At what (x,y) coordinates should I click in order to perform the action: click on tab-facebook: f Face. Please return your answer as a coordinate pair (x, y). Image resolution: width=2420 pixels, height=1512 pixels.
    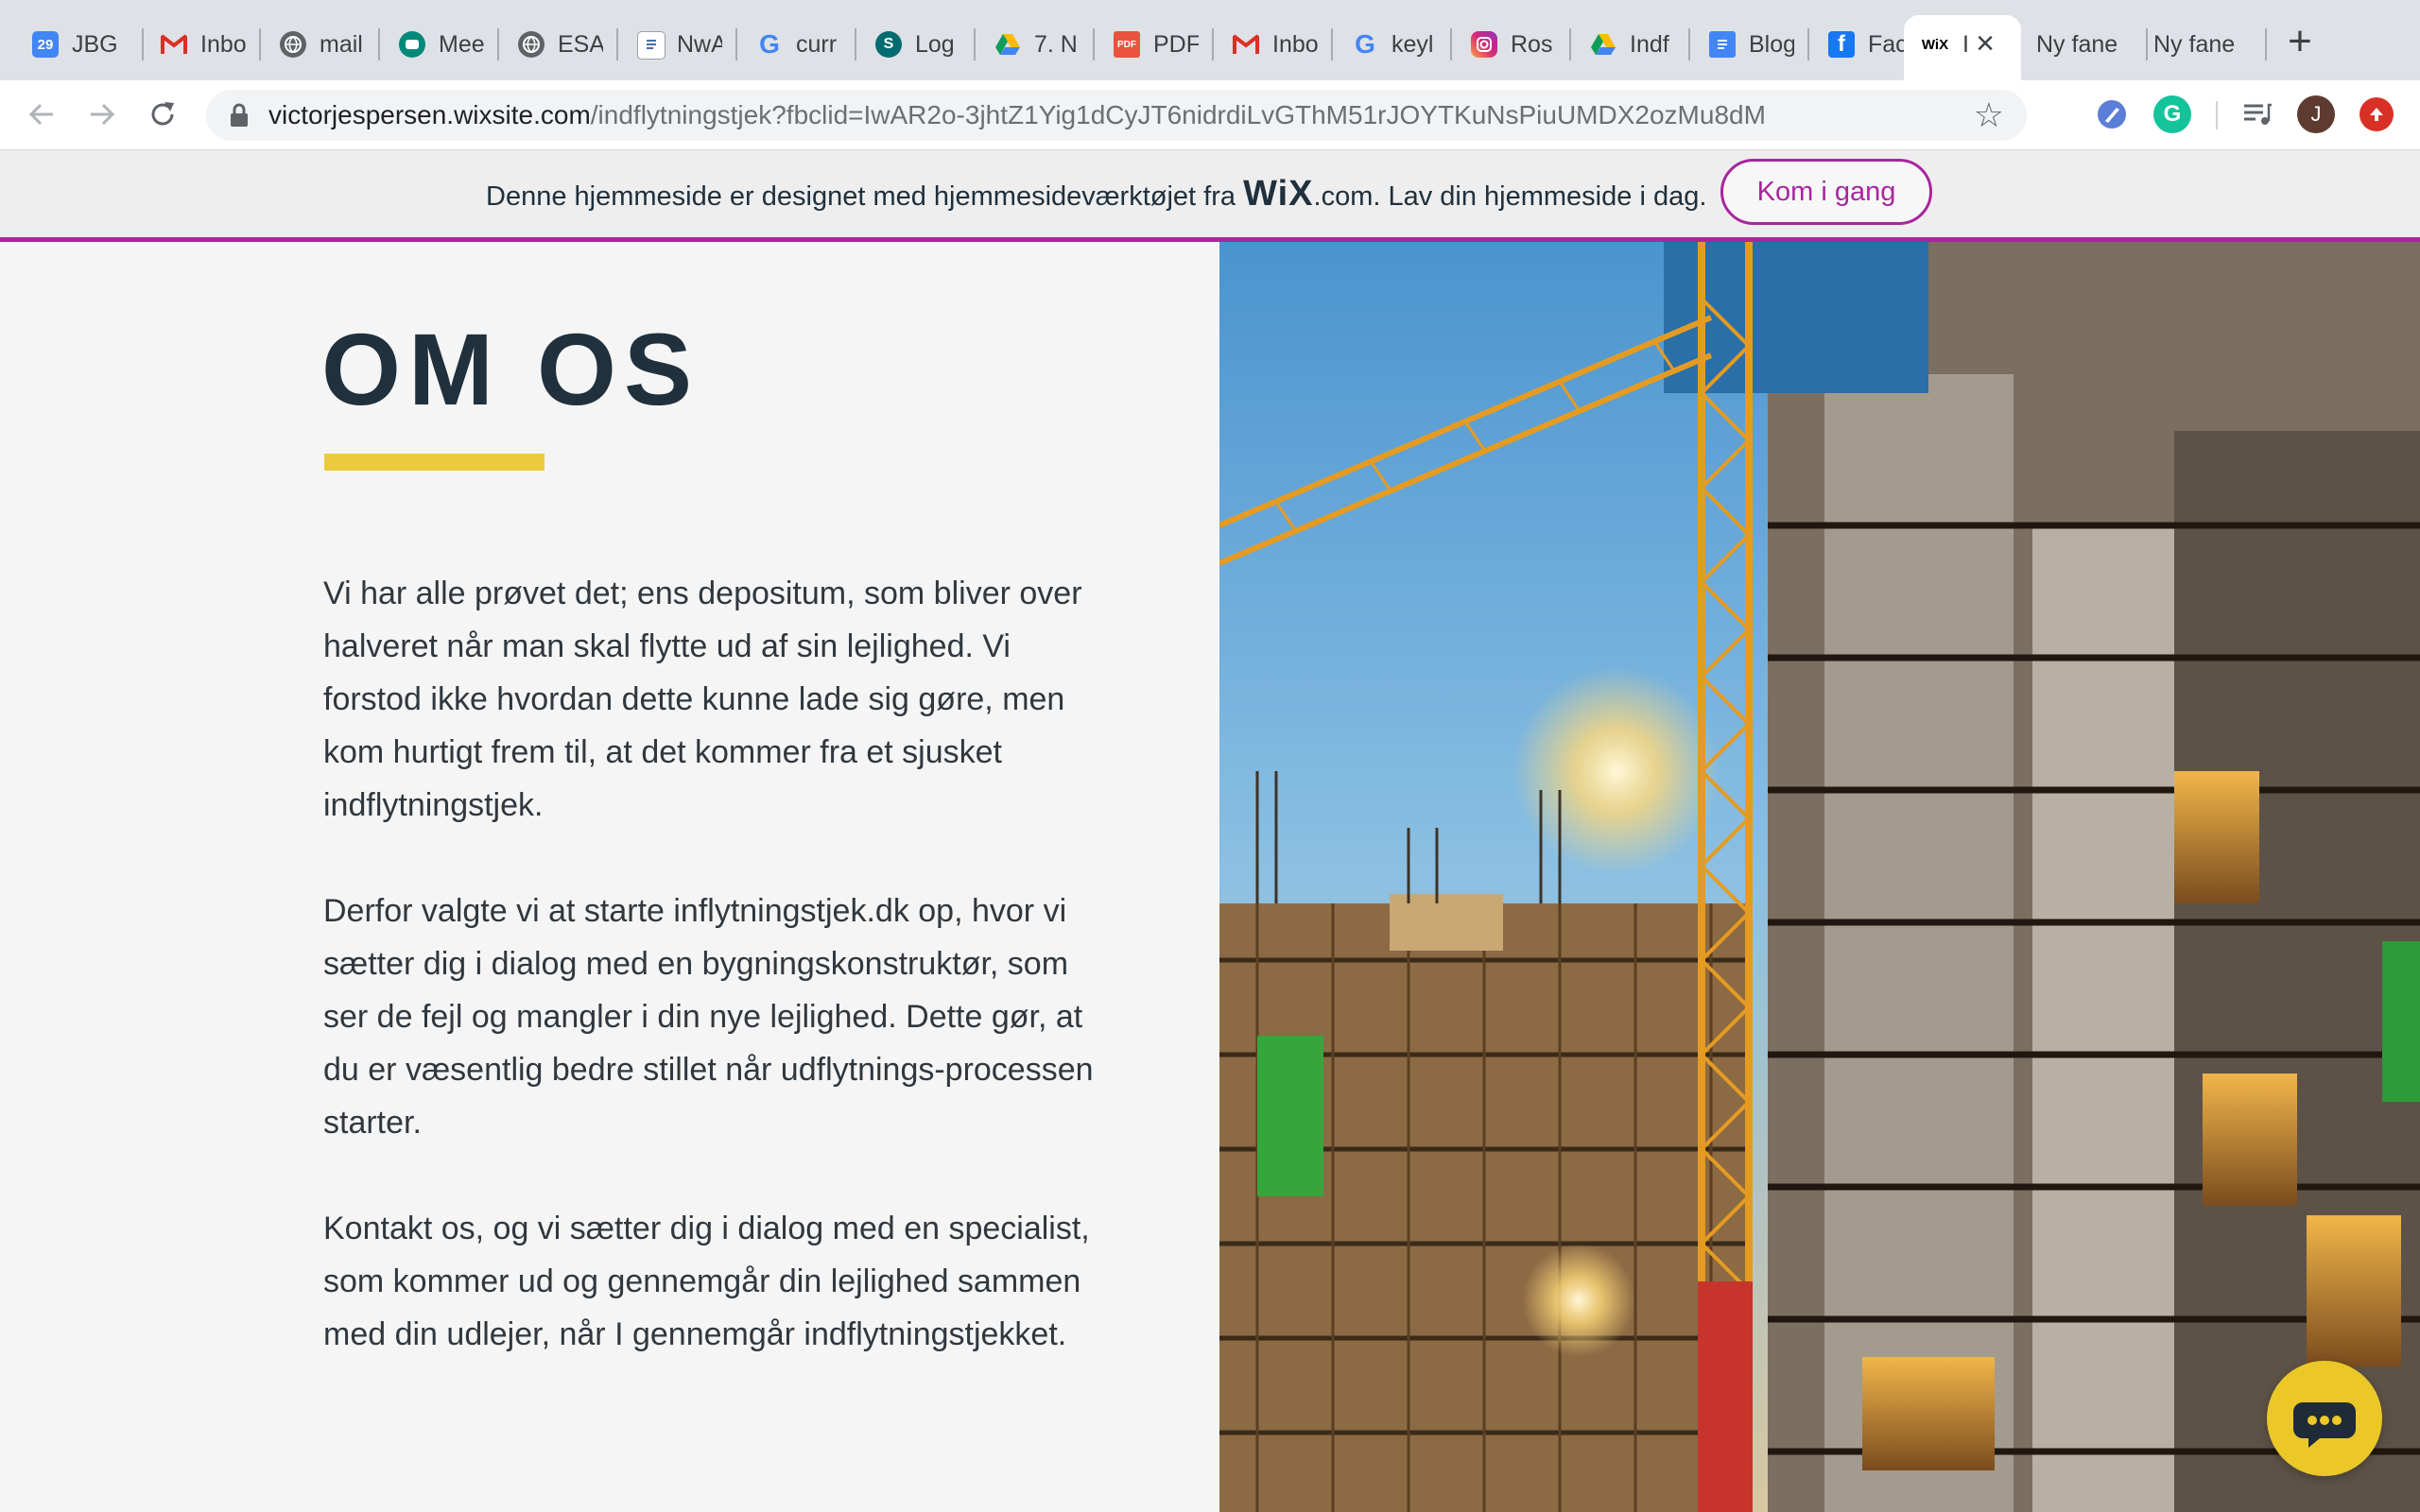
    Looking at the image, I should click on (1853, 44).